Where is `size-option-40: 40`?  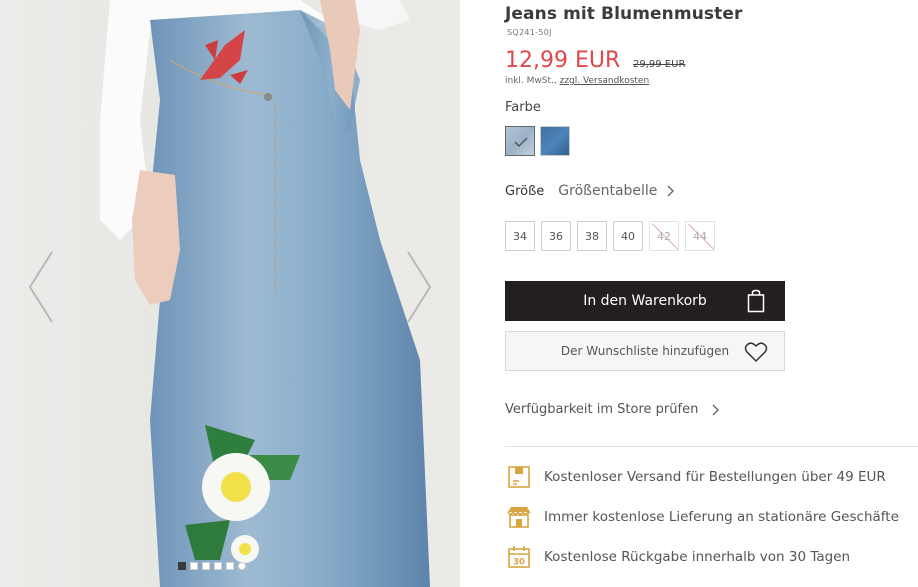
size-option-40: 40 is located at coordinates (628, 236).